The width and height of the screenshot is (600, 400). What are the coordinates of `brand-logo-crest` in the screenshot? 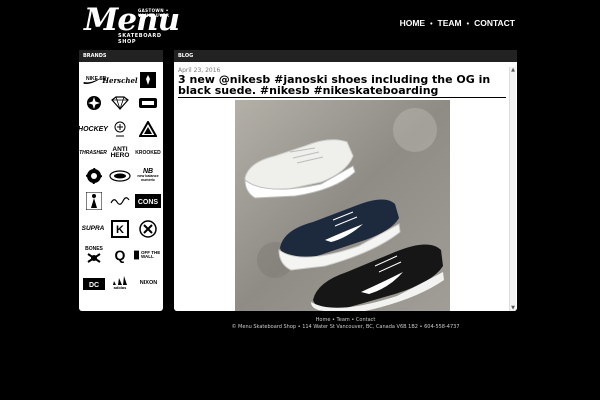 It's located at (148, 229).